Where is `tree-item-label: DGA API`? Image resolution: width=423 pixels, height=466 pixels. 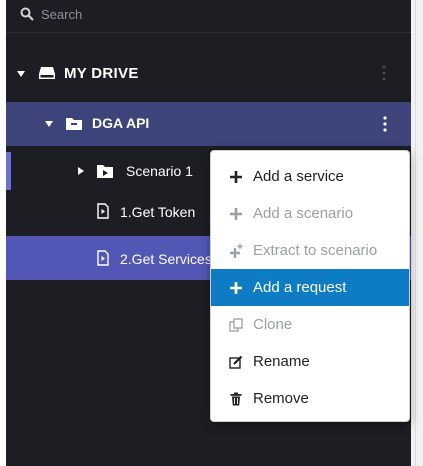
tree-item-label: DGA API is located at coordinates (121, 123).